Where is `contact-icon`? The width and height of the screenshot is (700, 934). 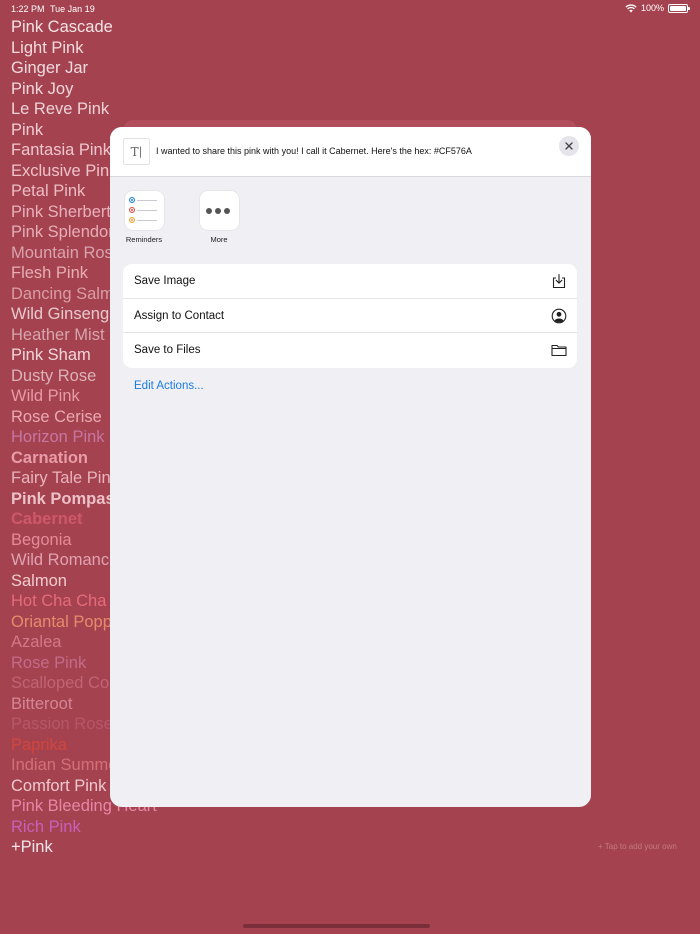 contact-icon is located at coordinates (559, 315).